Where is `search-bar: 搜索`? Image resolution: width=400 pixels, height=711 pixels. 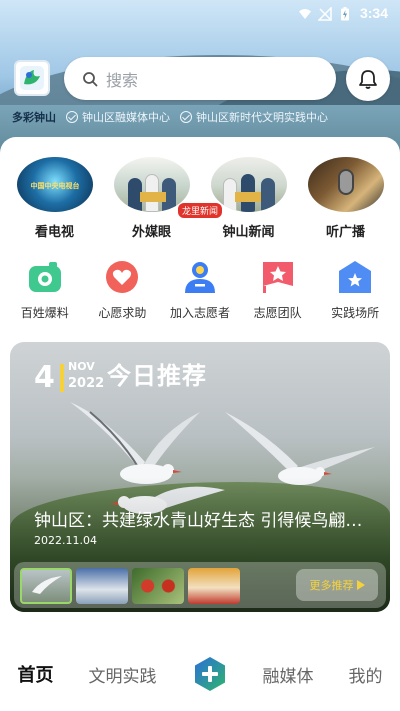 search-bar: 搜索 is located at coordinates (200, 78).